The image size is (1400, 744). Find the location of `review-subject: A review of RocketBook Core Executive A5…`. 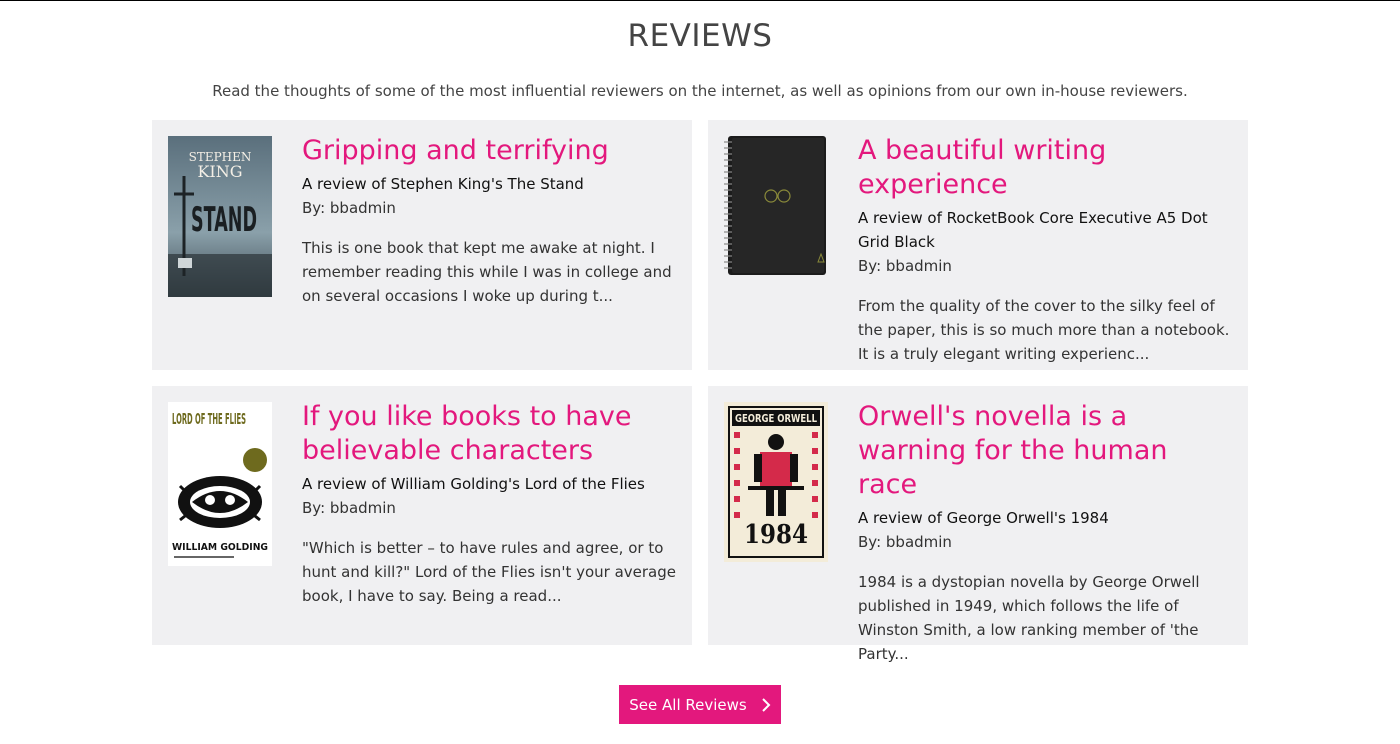

review-subject: A review of RocketBook Core Executive A5… is located at coordinates (1033, 230).